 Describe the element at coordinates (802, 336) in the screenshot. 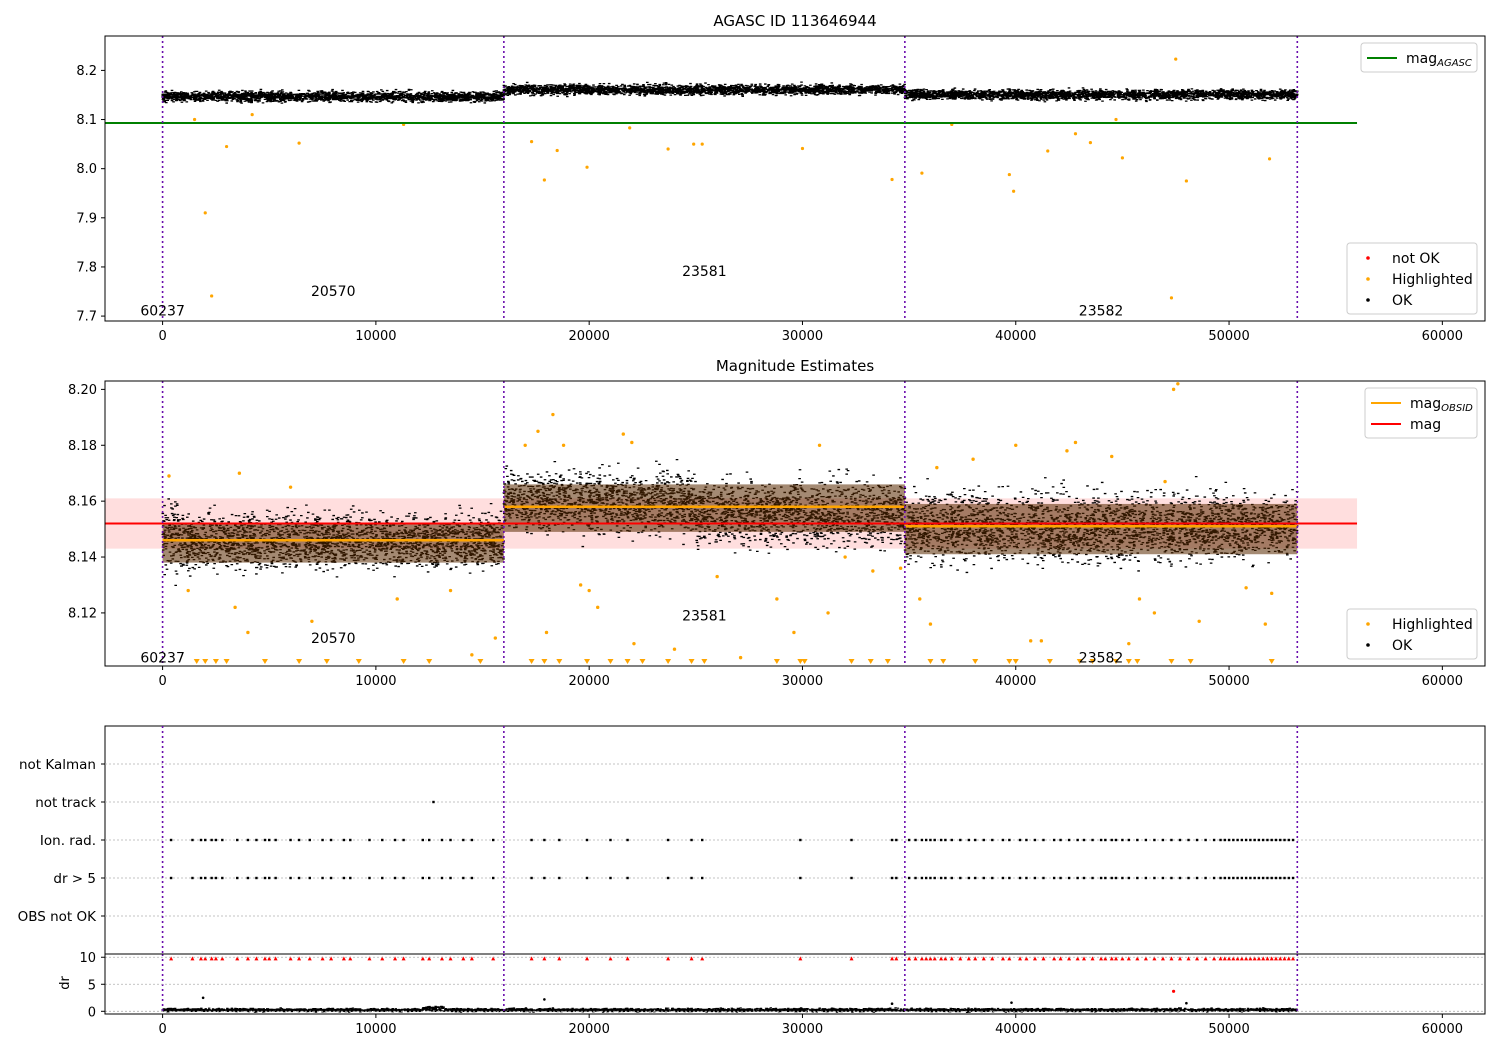

I see `x-tick-label: 30000` at that location.